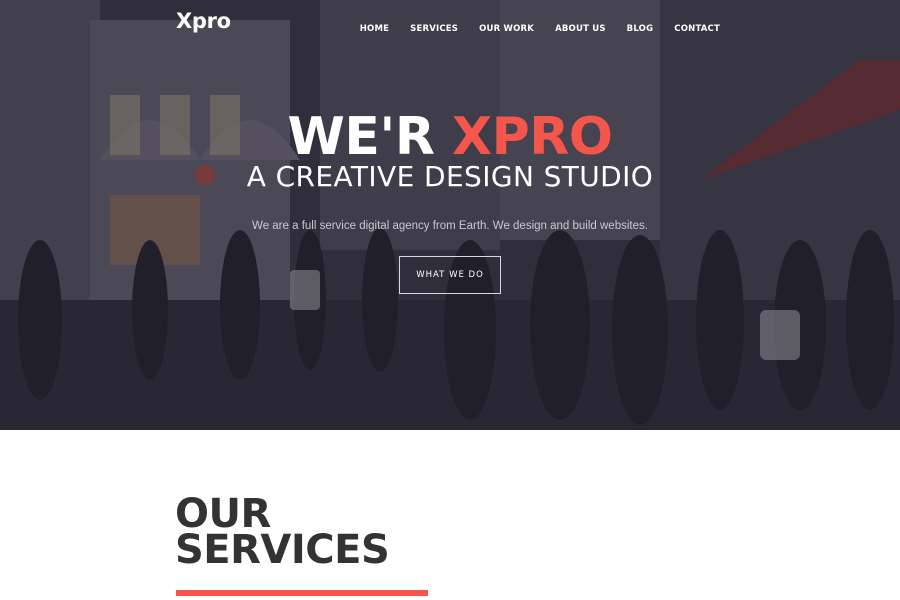 This screenshot has width=900, height=600. Describe the element at coordinates (203, 21) in the screenshot. I see `site-logo: Xpro` at that location.